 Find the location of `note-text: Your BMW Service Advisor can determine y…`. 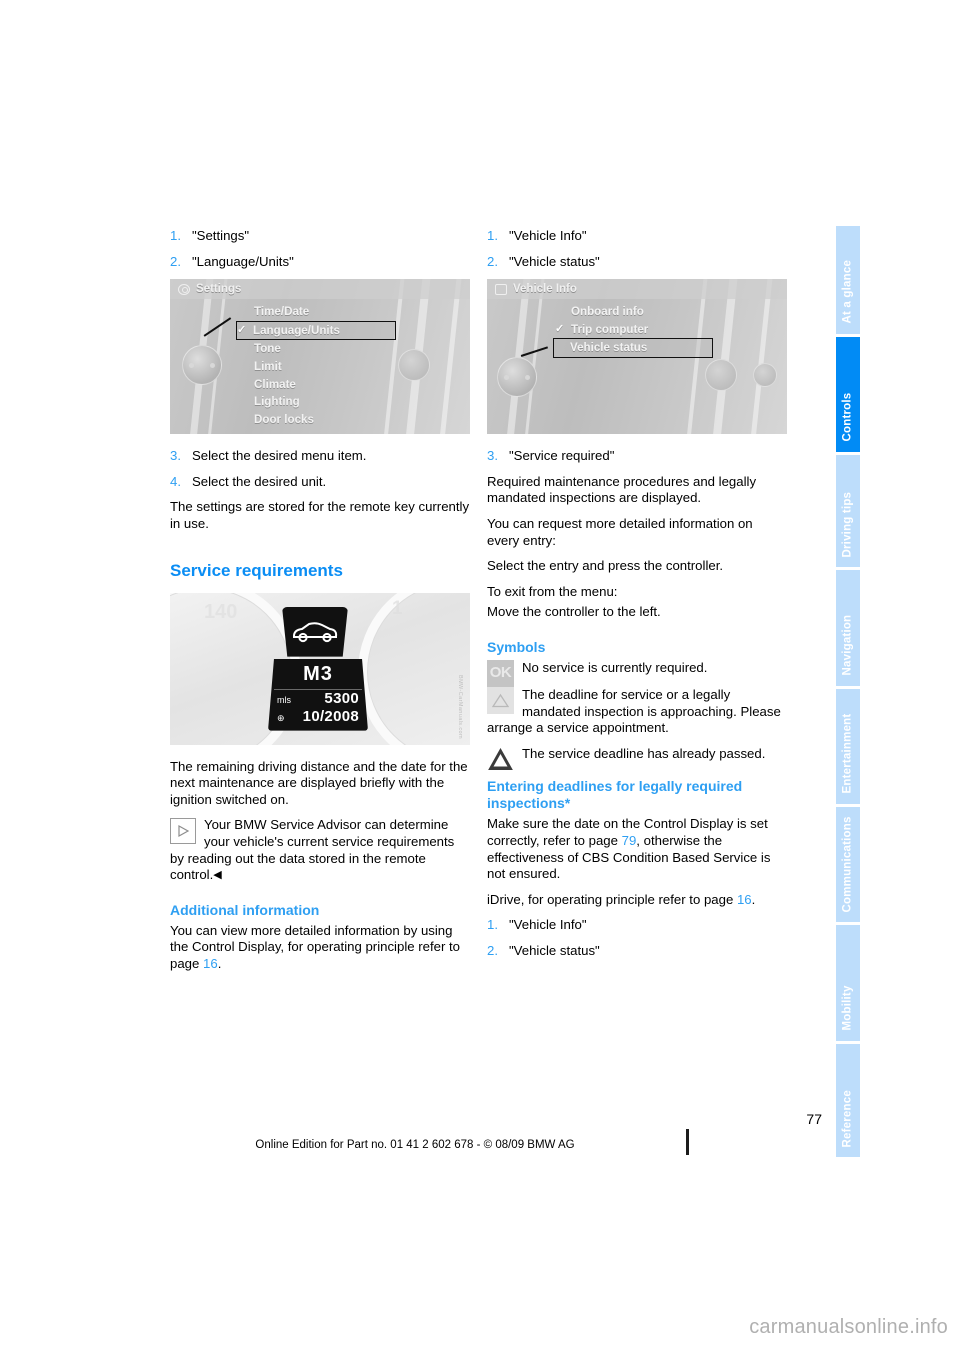

note-text: Your BMW Service Advisor can determine y… is located at coordinates (312, 849).